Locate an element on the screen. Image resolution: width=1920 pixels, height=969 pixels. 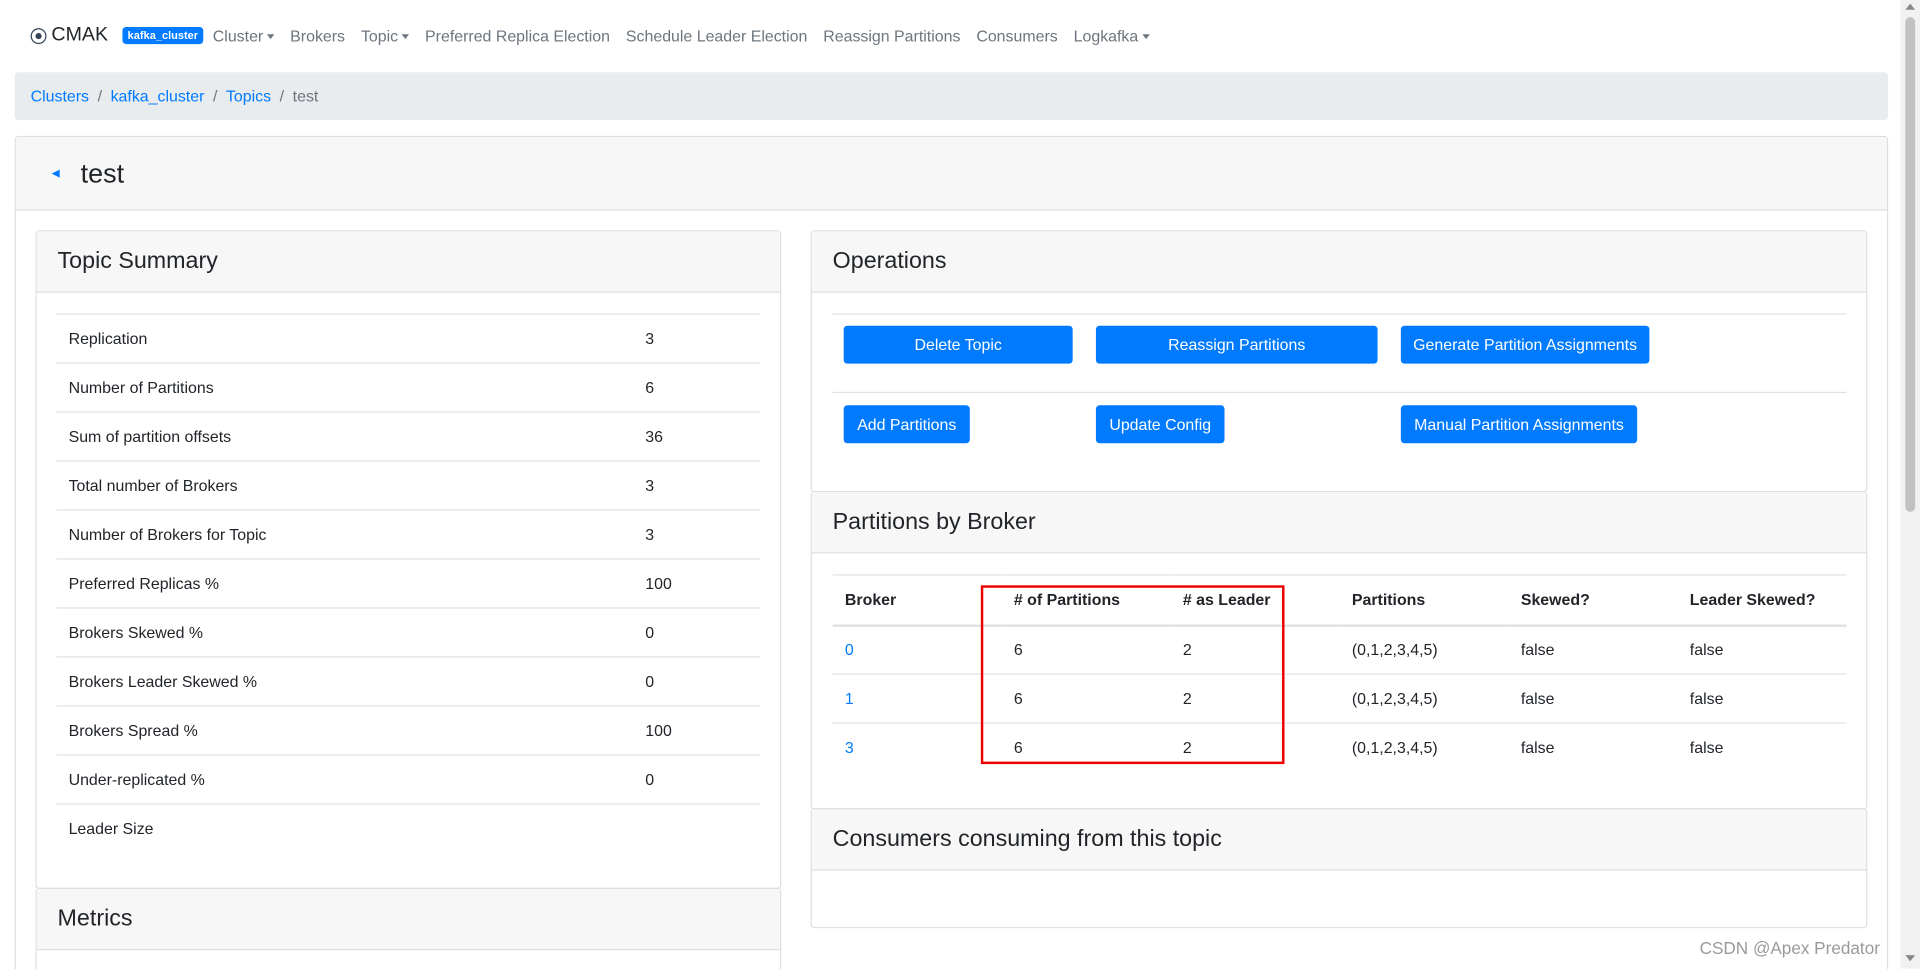
broker-link: 0 is located at coordinates (849, 650).